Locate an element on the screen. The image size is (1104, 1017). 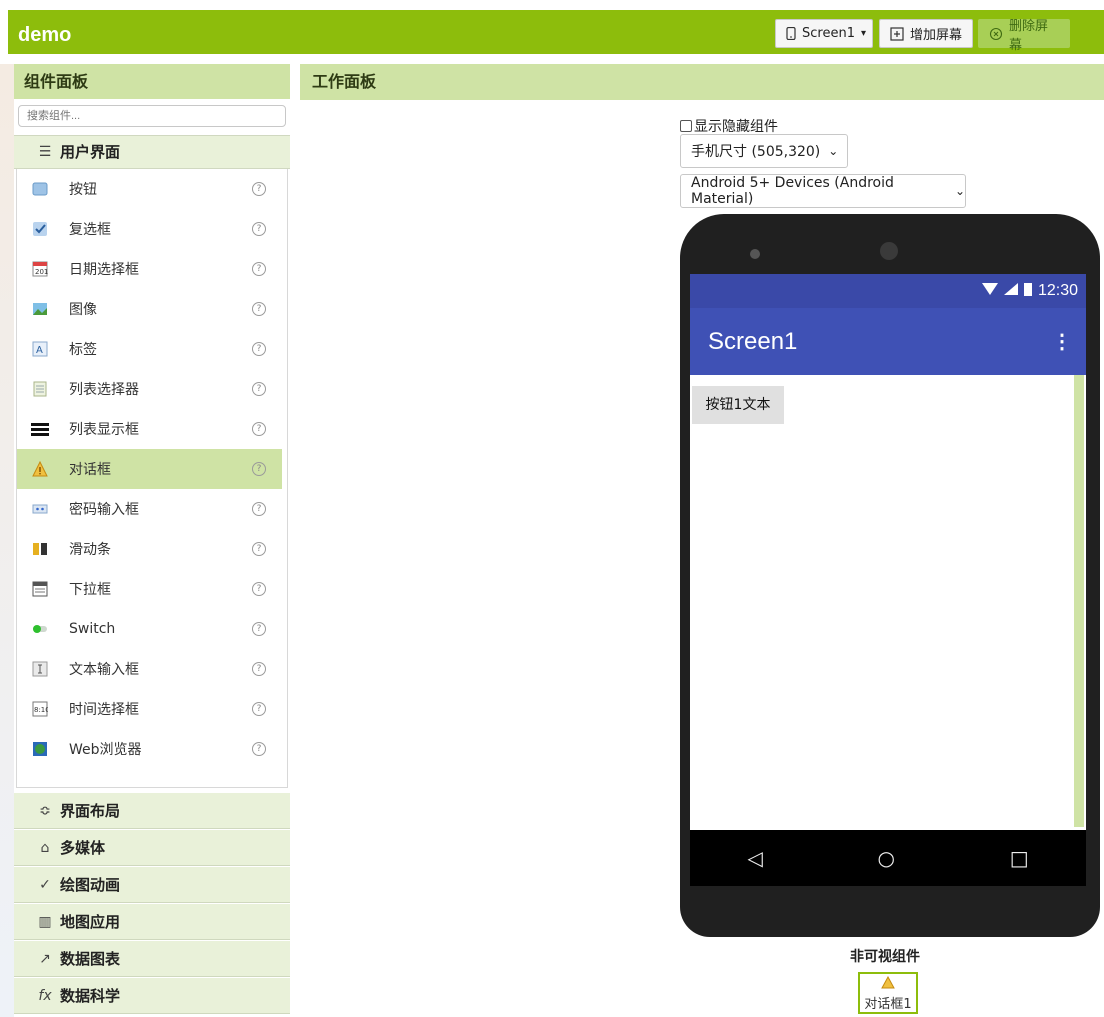
add-screen-button: 增加屏幕 is located at coordinates (926, 33).